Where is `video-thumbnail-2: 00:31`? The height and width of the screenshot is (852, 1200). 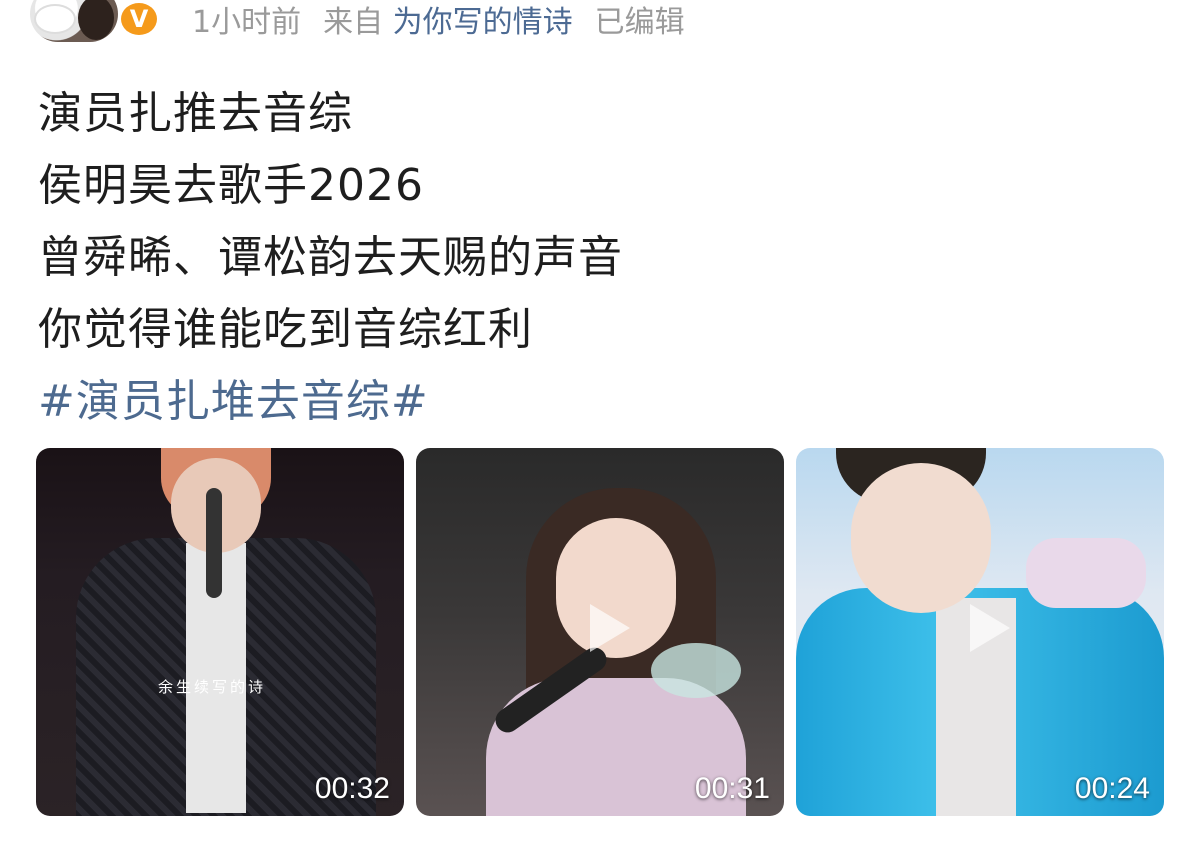 video-thumbnail-2: 00:31 is located at coordinates (600, 632).